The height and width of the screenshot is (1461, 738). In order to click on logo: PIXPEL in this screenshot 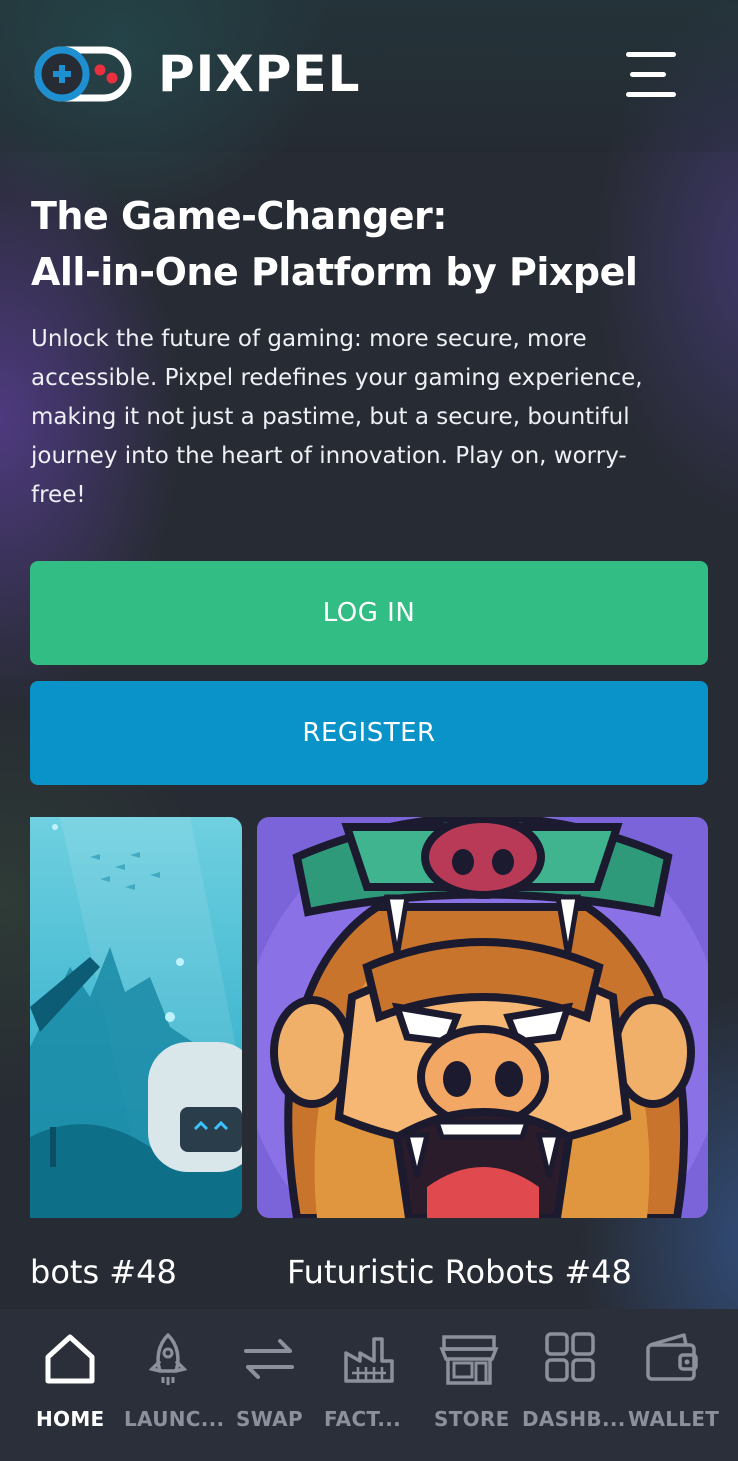, I will do `click(196, 74)`.